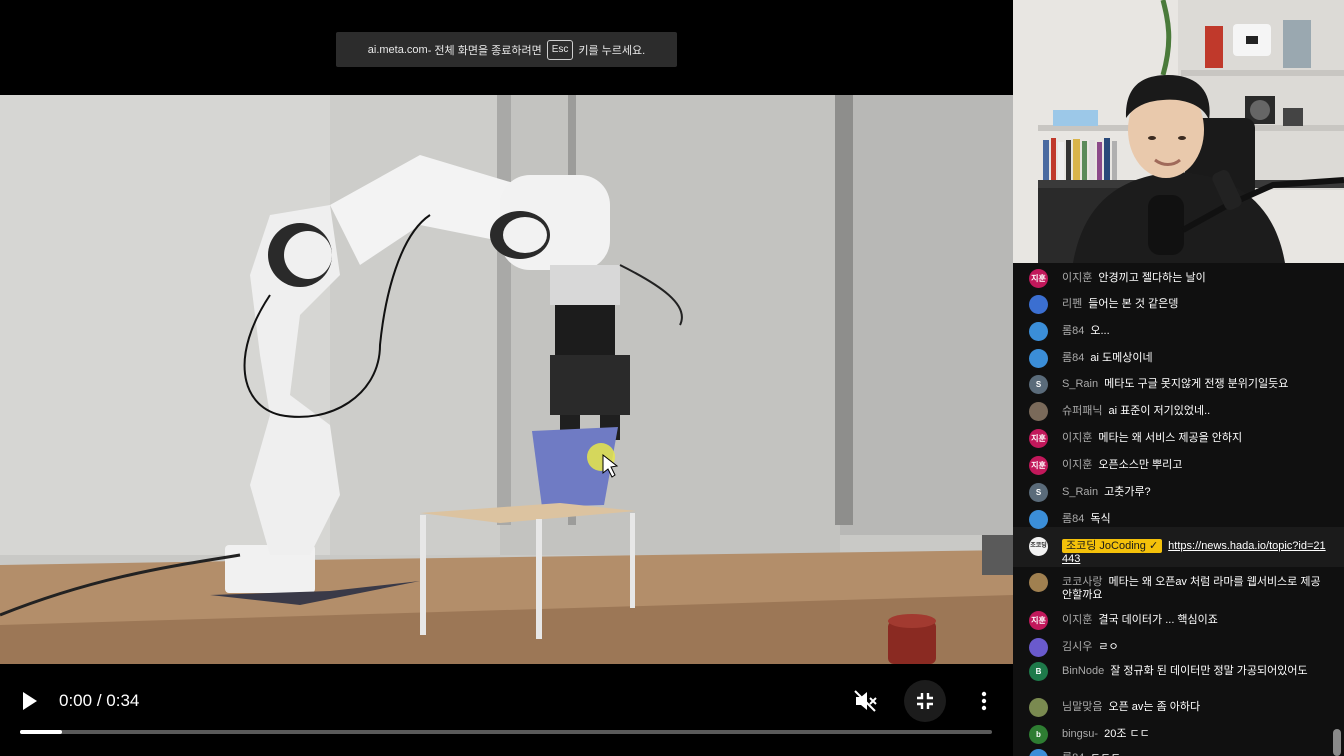  I want to click on chat-message: 롬84 ㄷㄷㄷ, so click(1179, 752).